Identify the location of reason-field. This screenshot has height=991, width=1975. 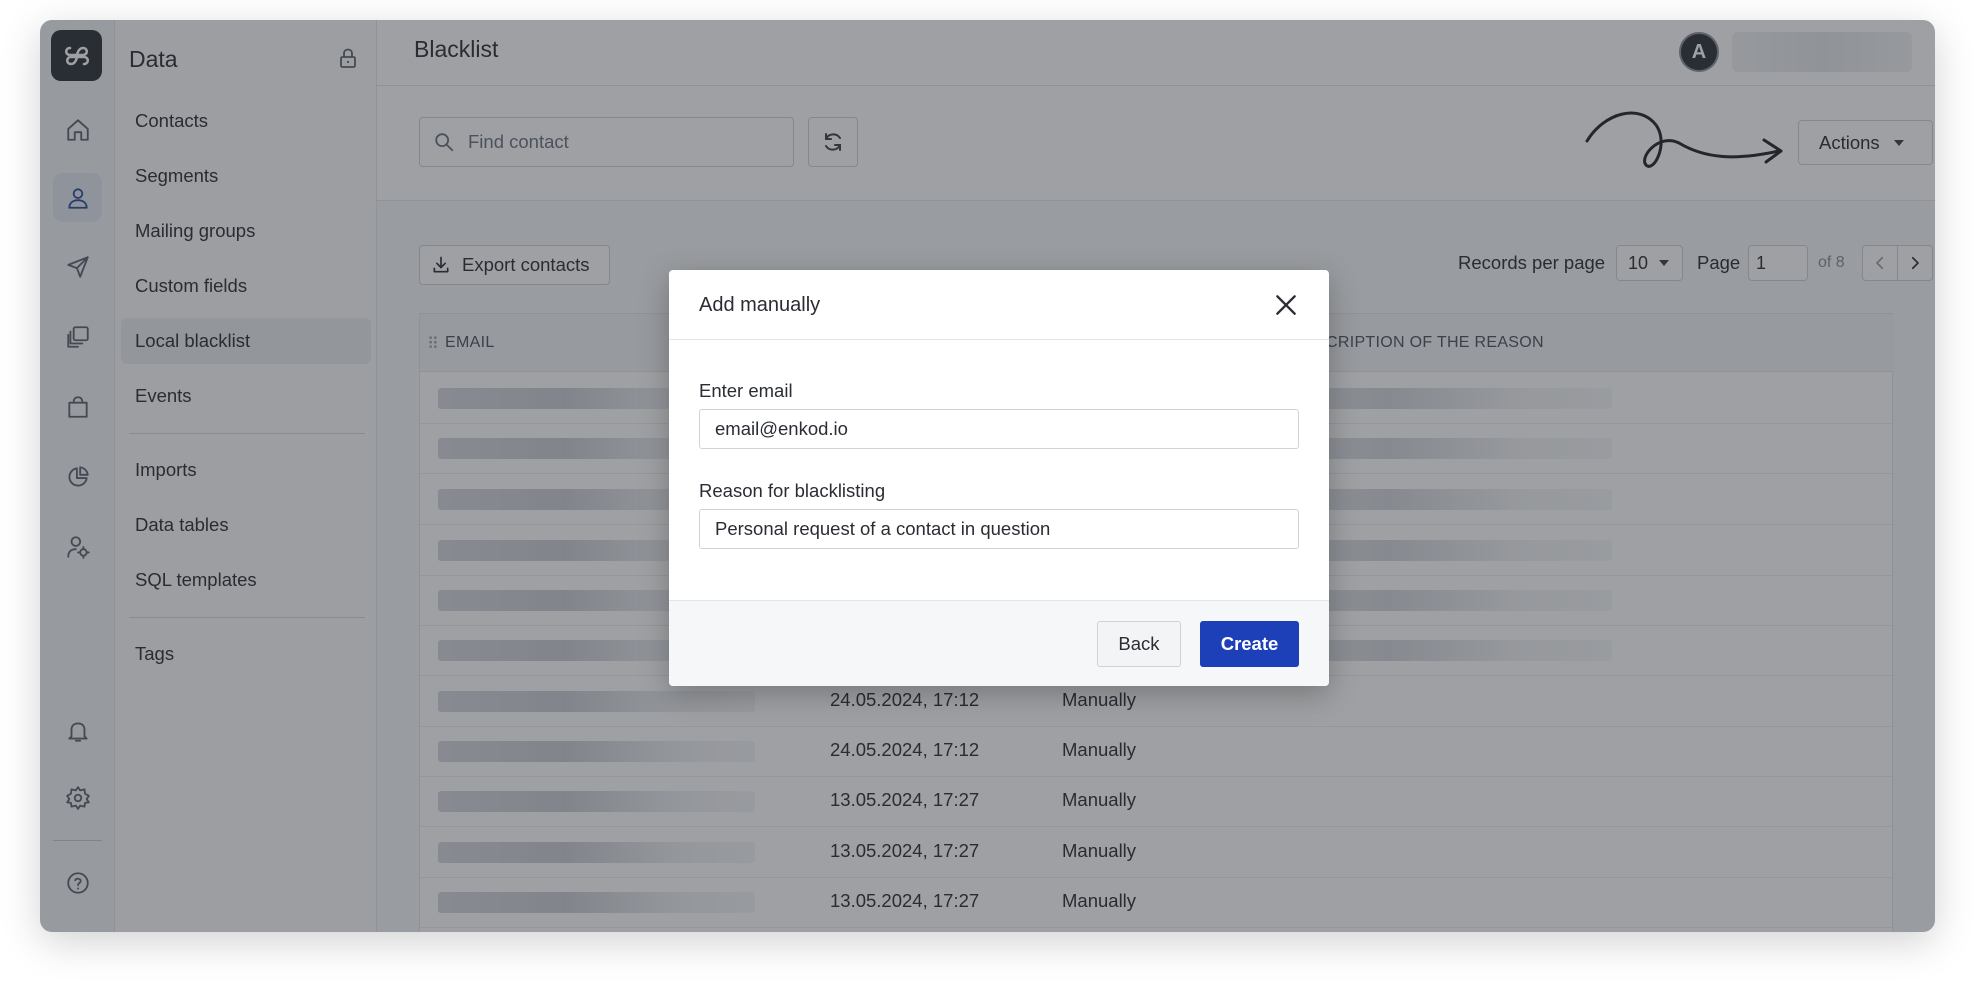
(999, 529).